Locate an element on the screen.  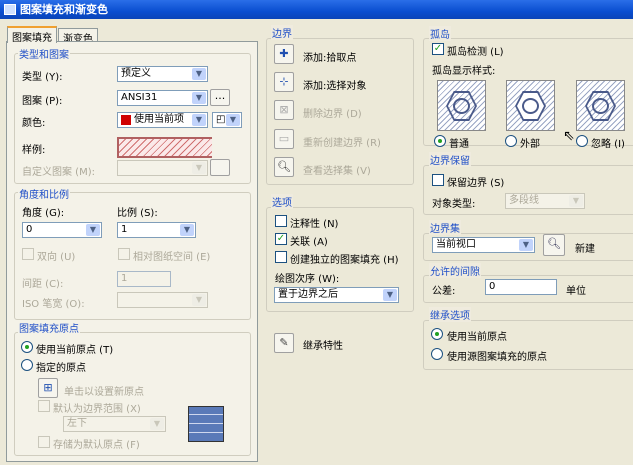
select-plus-icon: ⊹ is located at coordinates (284, 81).